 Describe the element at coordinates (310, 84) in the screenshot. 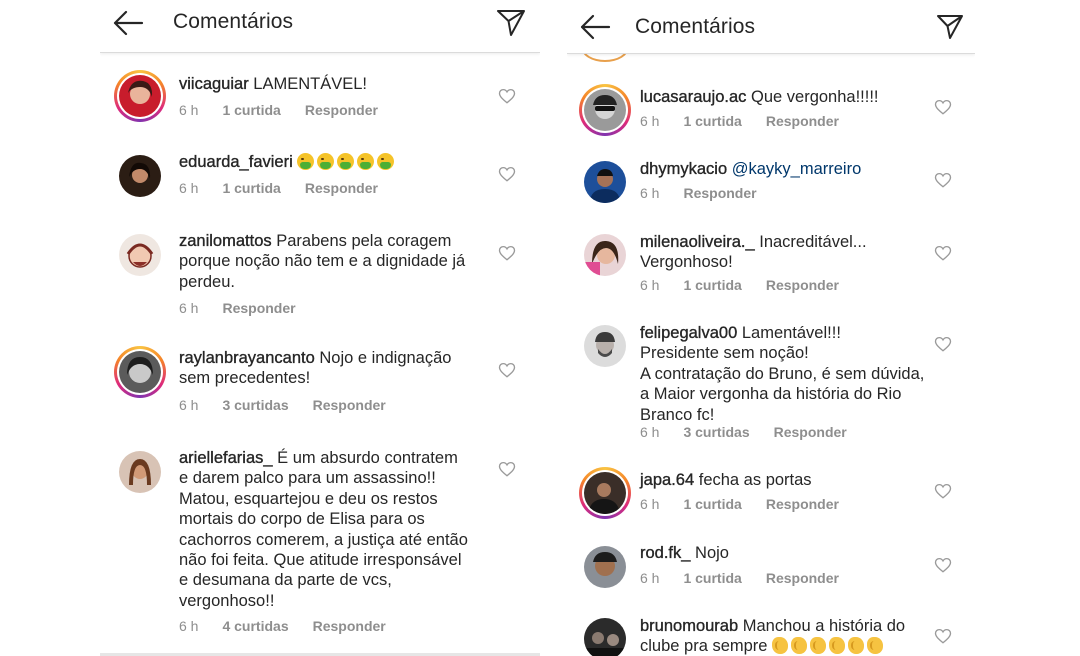

I see `comment-text: LAMENTÁVEL!` at that location.